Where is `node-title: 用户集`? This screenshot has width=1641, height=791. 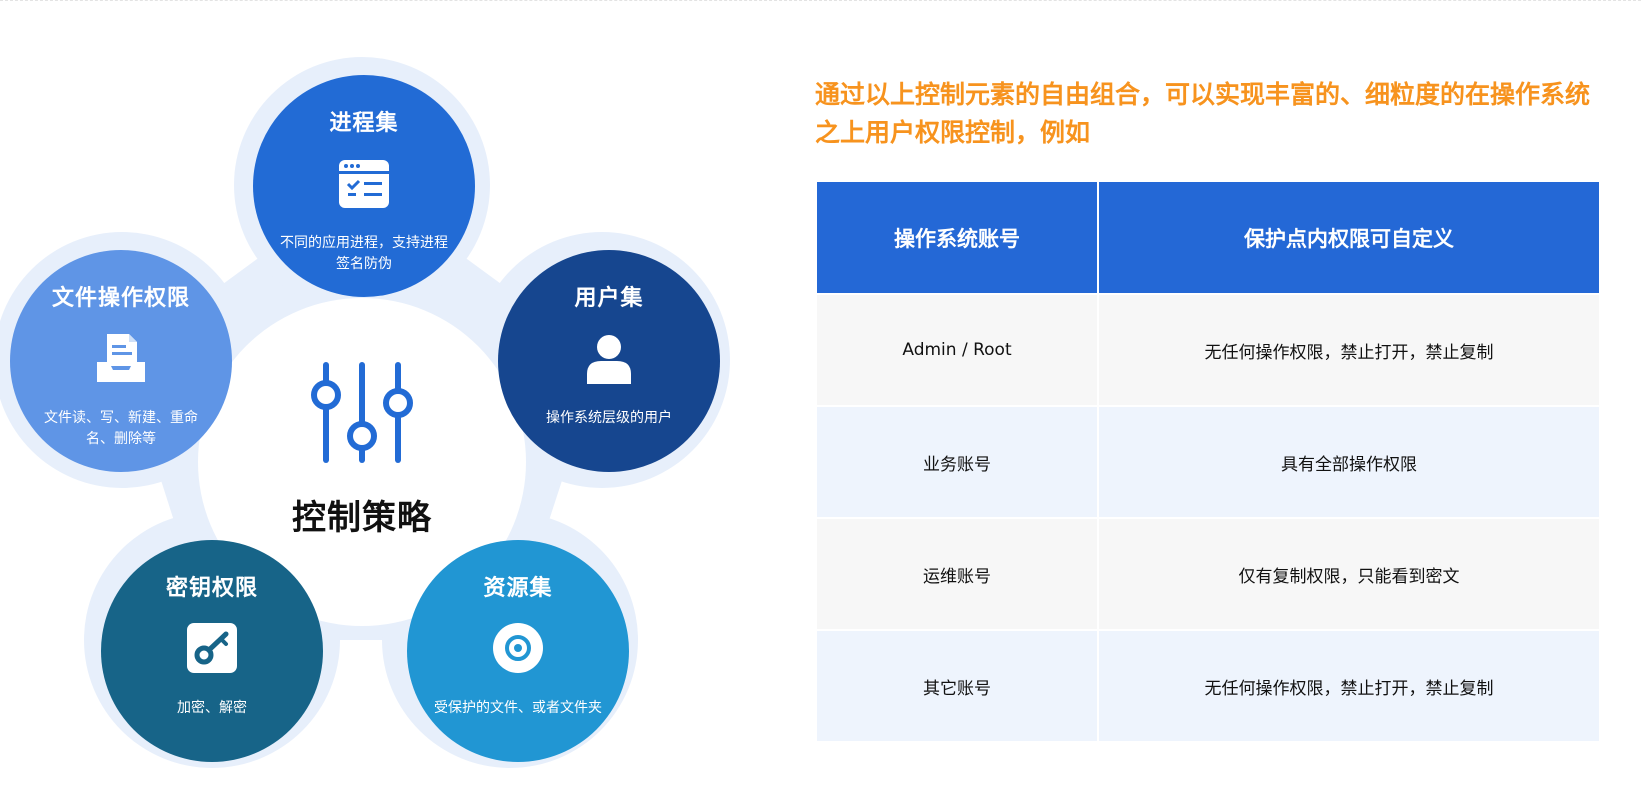 node-title: 用户集 is located at coordinates (609, 298).